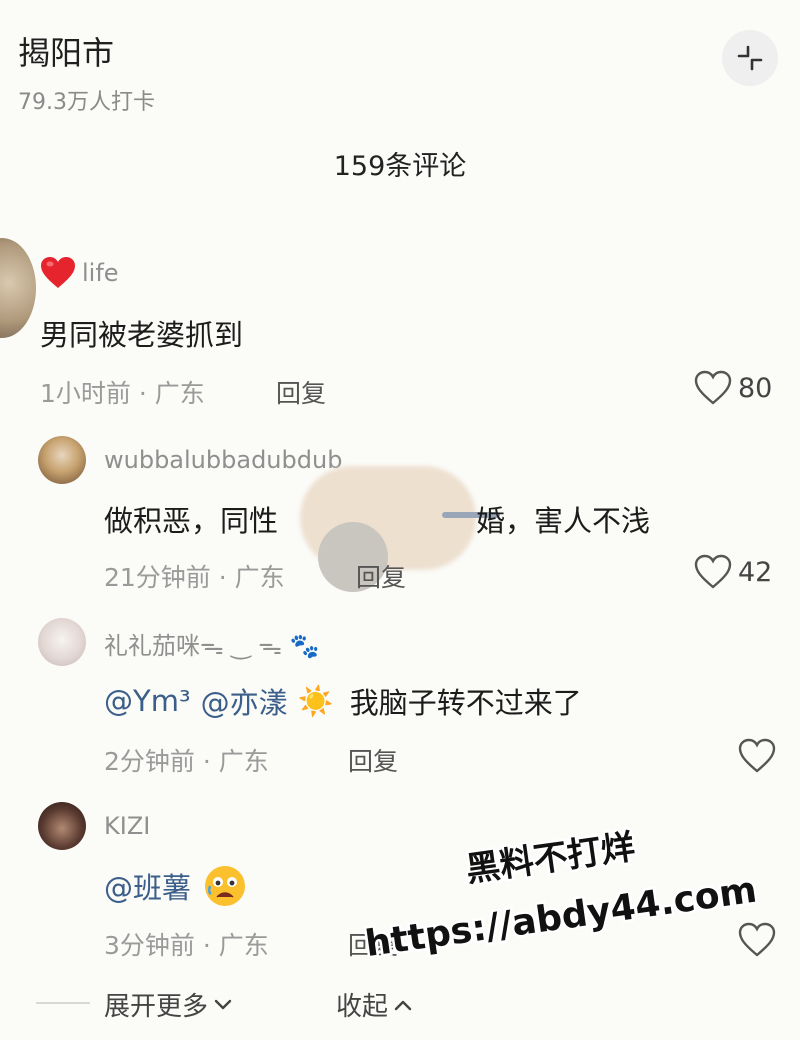  I want to click on comment-username: life, so click(100, 273).